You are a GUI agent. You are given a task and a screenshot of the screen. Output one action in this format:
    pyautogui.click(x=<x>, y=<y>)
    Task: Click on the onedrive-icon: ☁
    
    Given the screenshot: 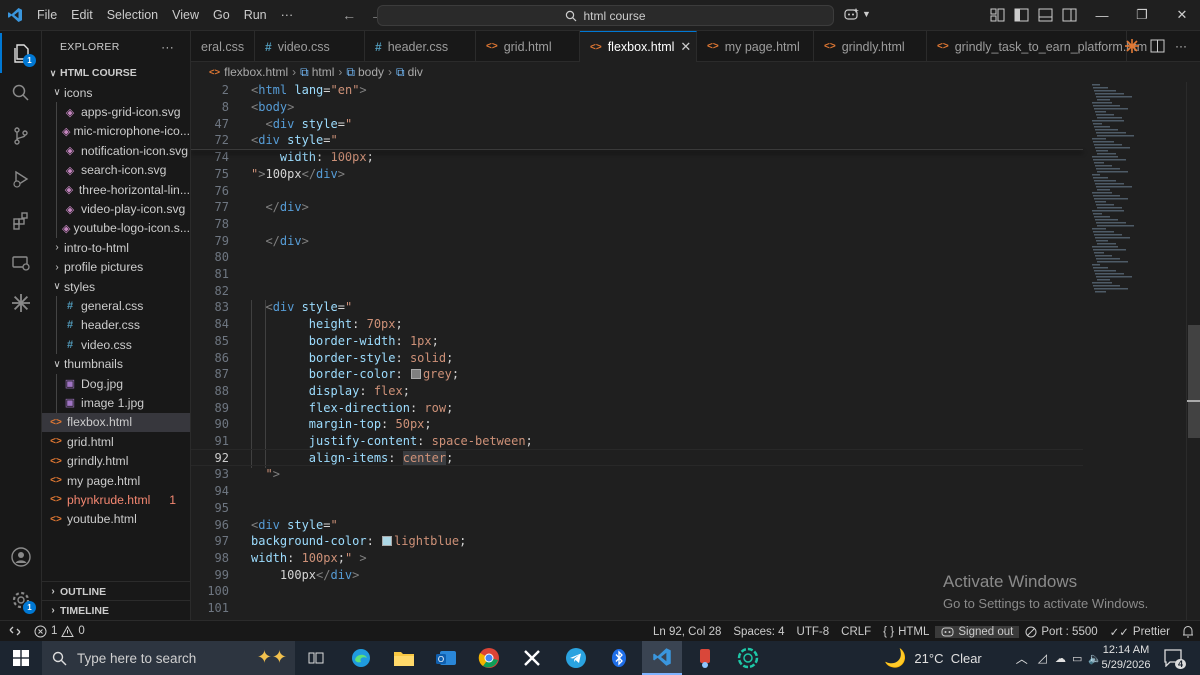 What is the action you would take?
    pyautogui.click(x=1060, y=658)
    